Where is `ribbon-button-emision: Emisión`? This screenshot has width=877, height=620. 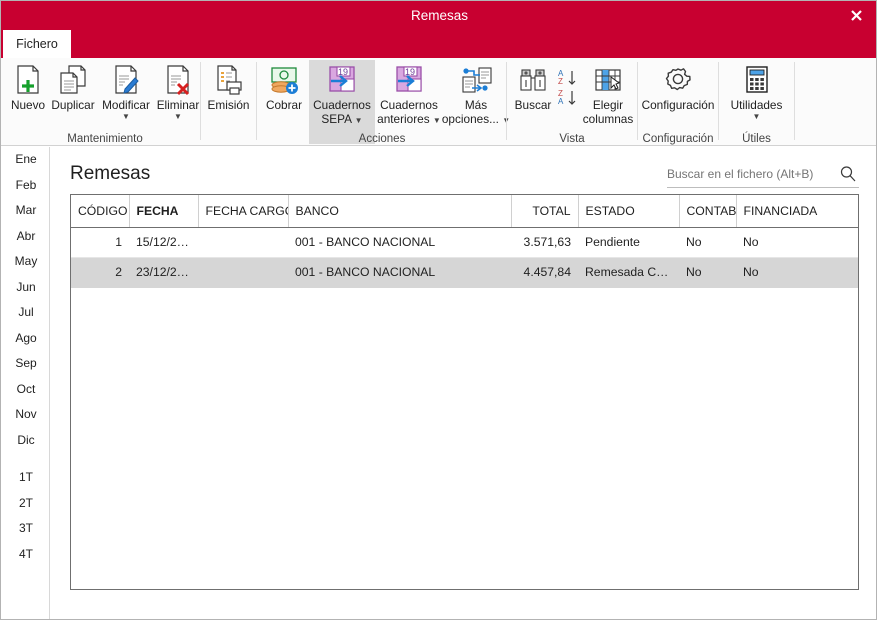
ribbon-button-emision: Emisión is located at coordinates (228, 86).